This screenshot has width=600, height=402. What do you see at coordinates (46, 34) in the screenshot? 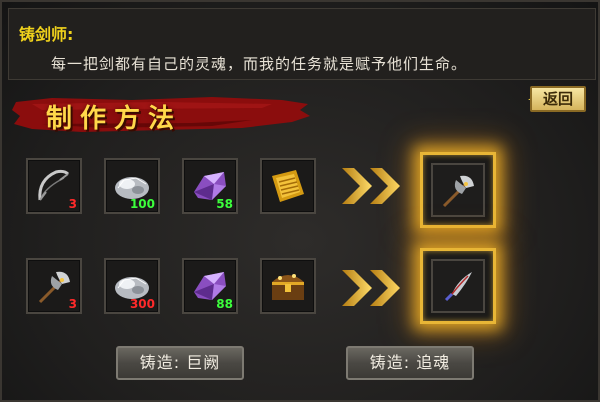
I see `npc-name: 铸剑师:` at bounding box center [46, 34].